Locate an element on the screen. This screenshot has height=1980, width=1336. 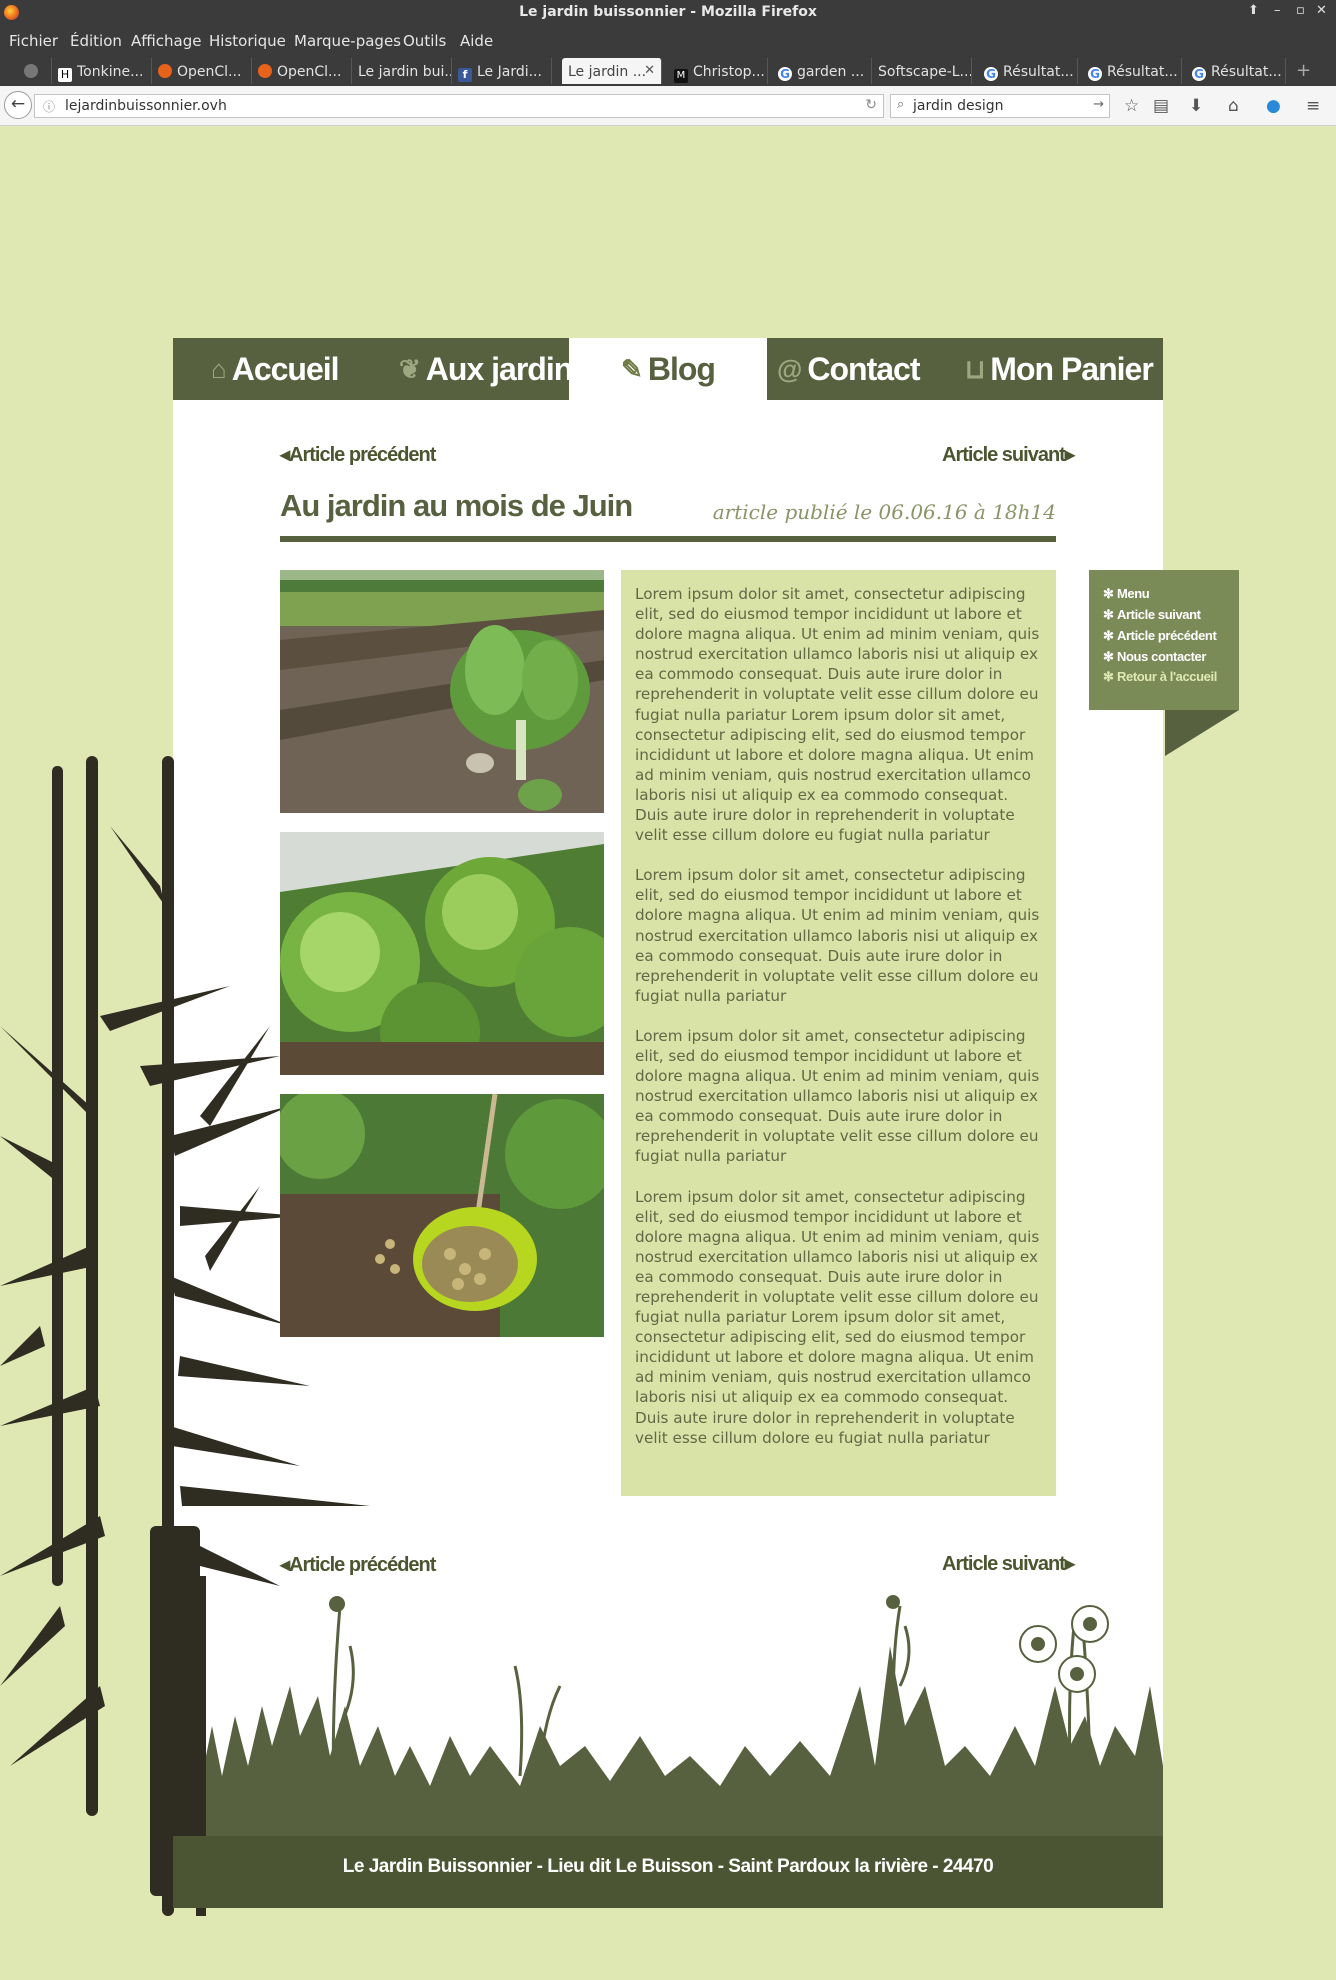
search-input: ⌕ jardin design → is located at coordinates (1000, 106).